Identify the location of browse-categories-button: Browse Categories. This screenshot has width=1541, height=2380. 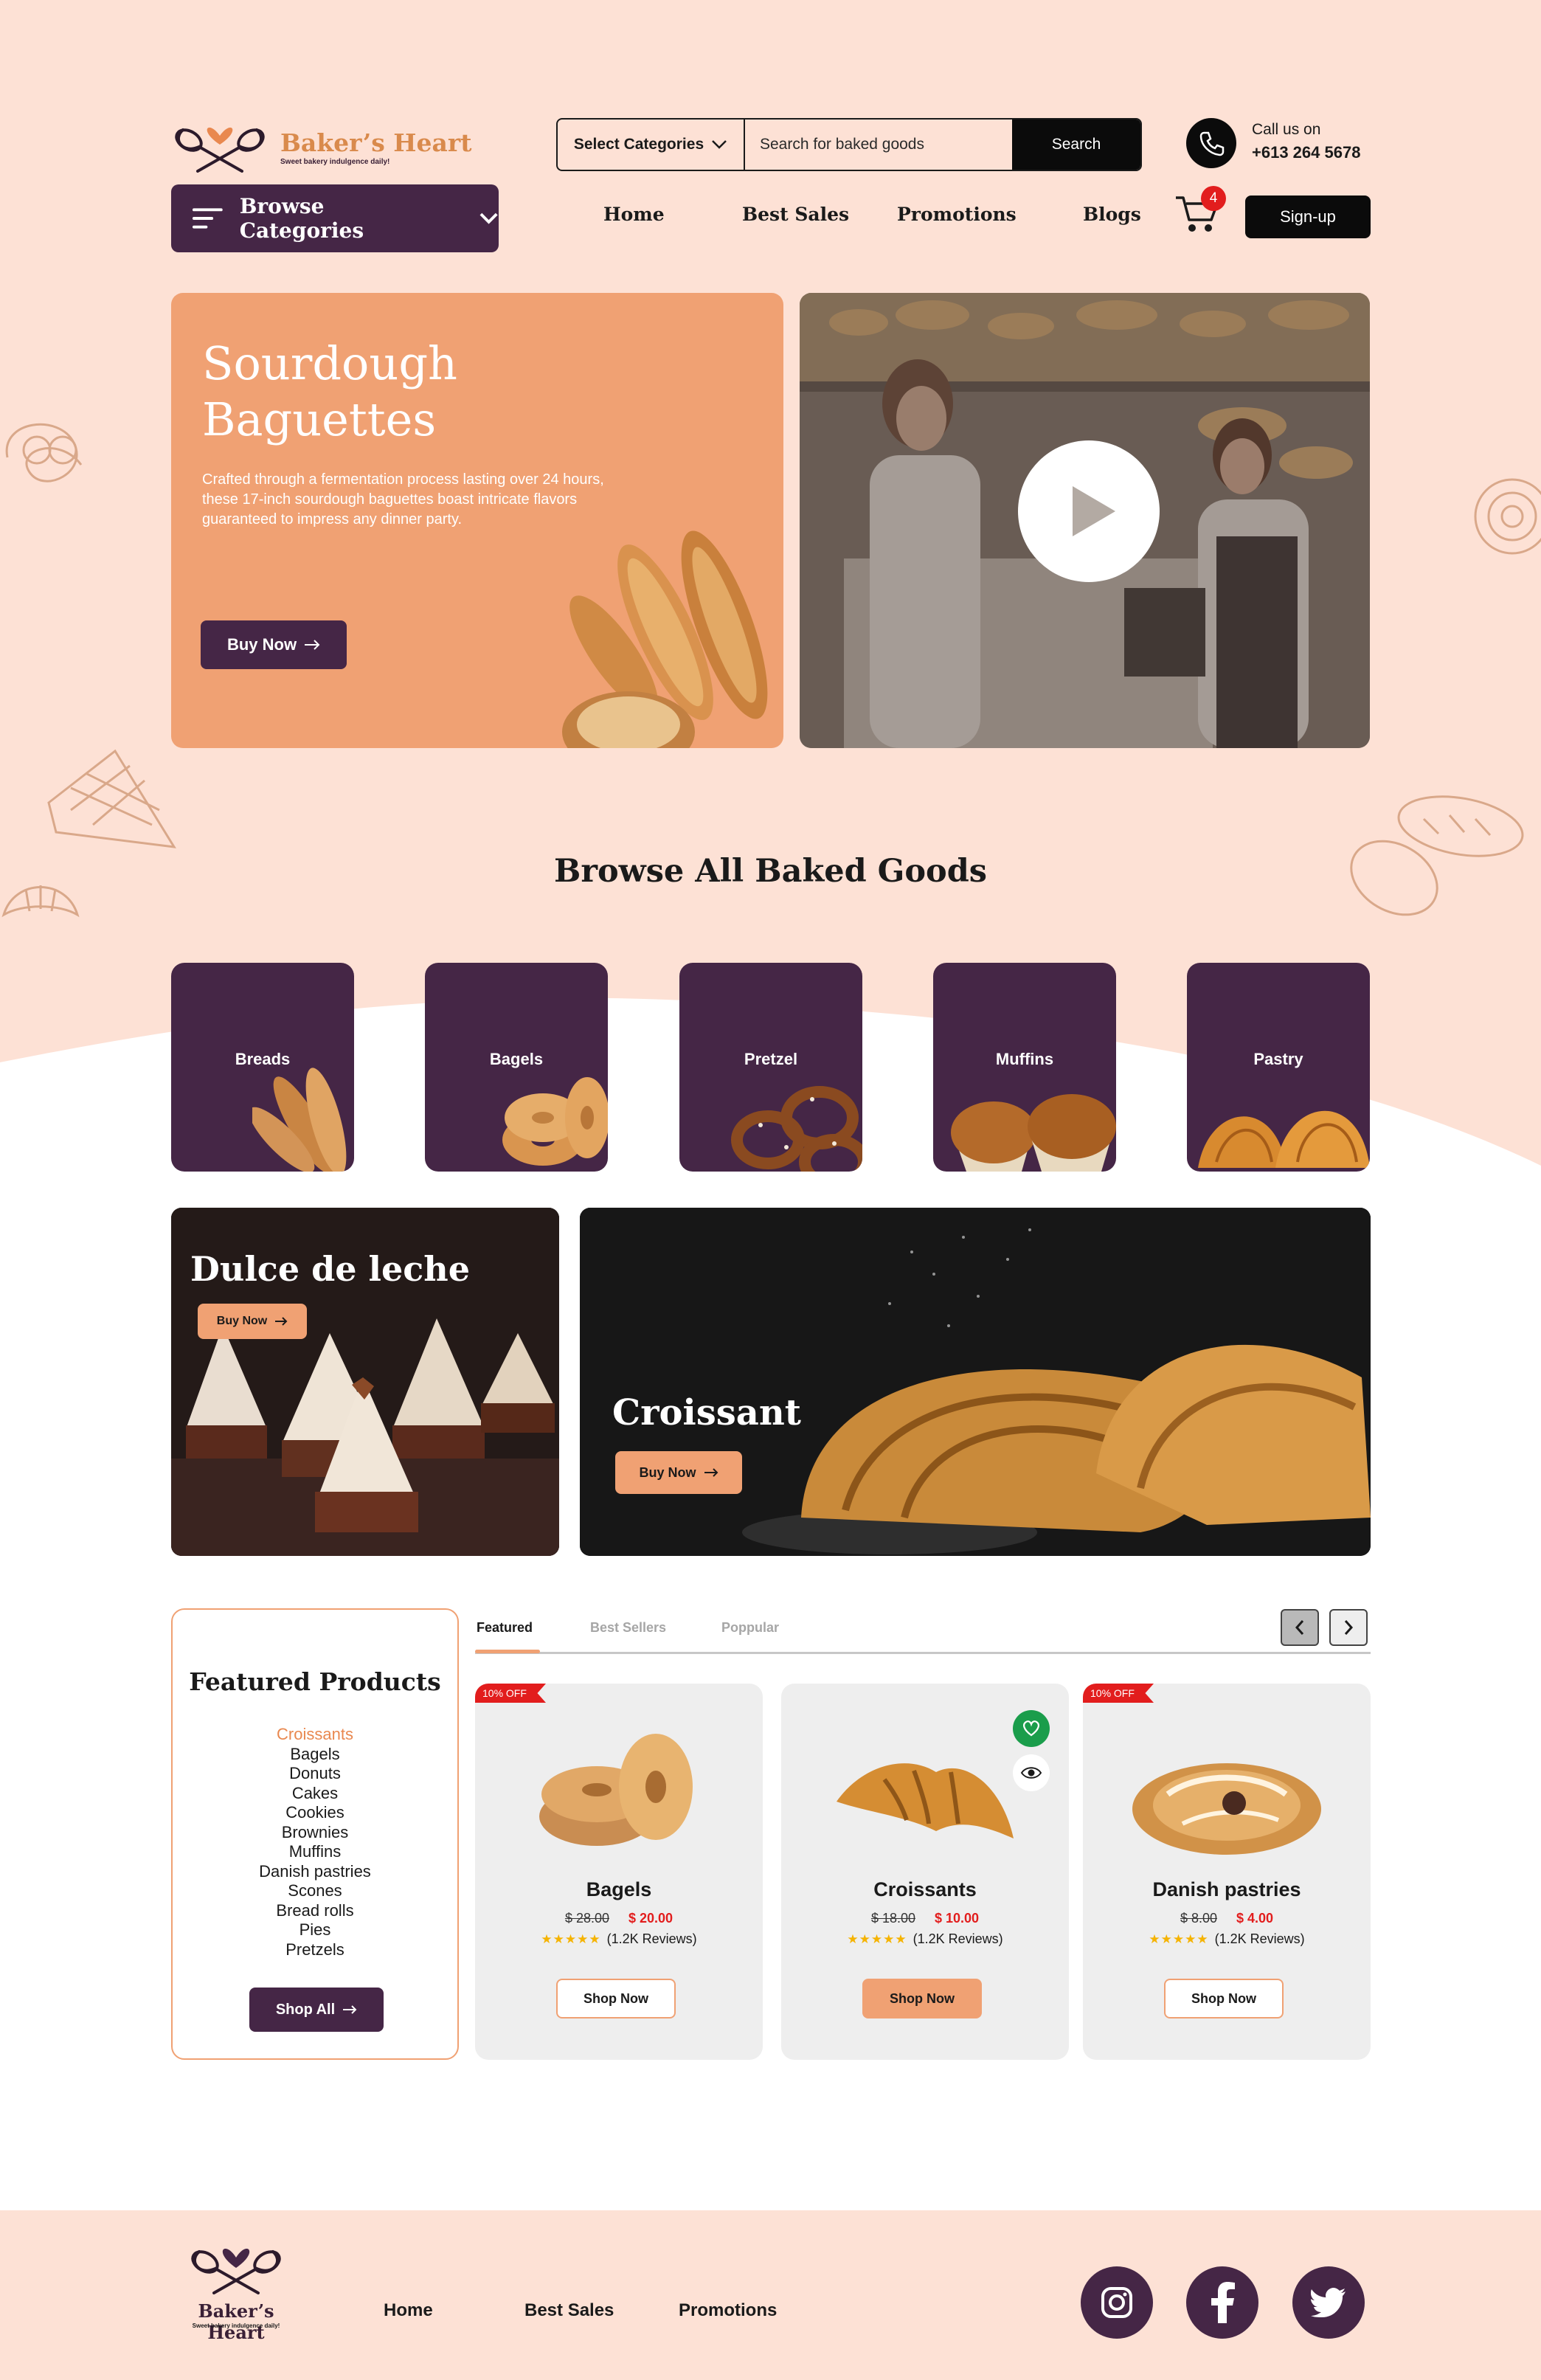
(335, 218).